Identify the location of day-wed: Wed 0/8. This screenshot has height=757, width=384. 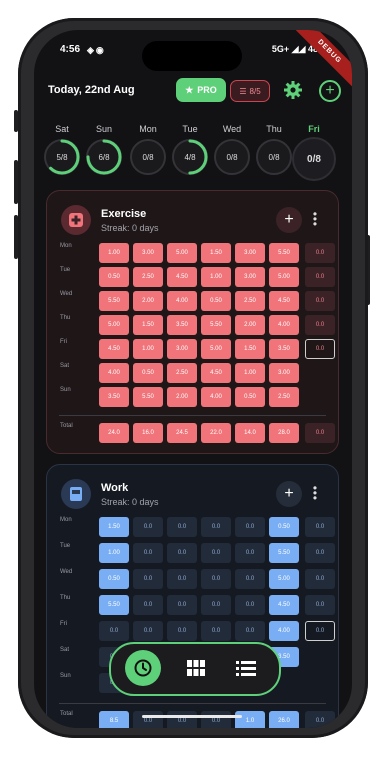
(232, 149).